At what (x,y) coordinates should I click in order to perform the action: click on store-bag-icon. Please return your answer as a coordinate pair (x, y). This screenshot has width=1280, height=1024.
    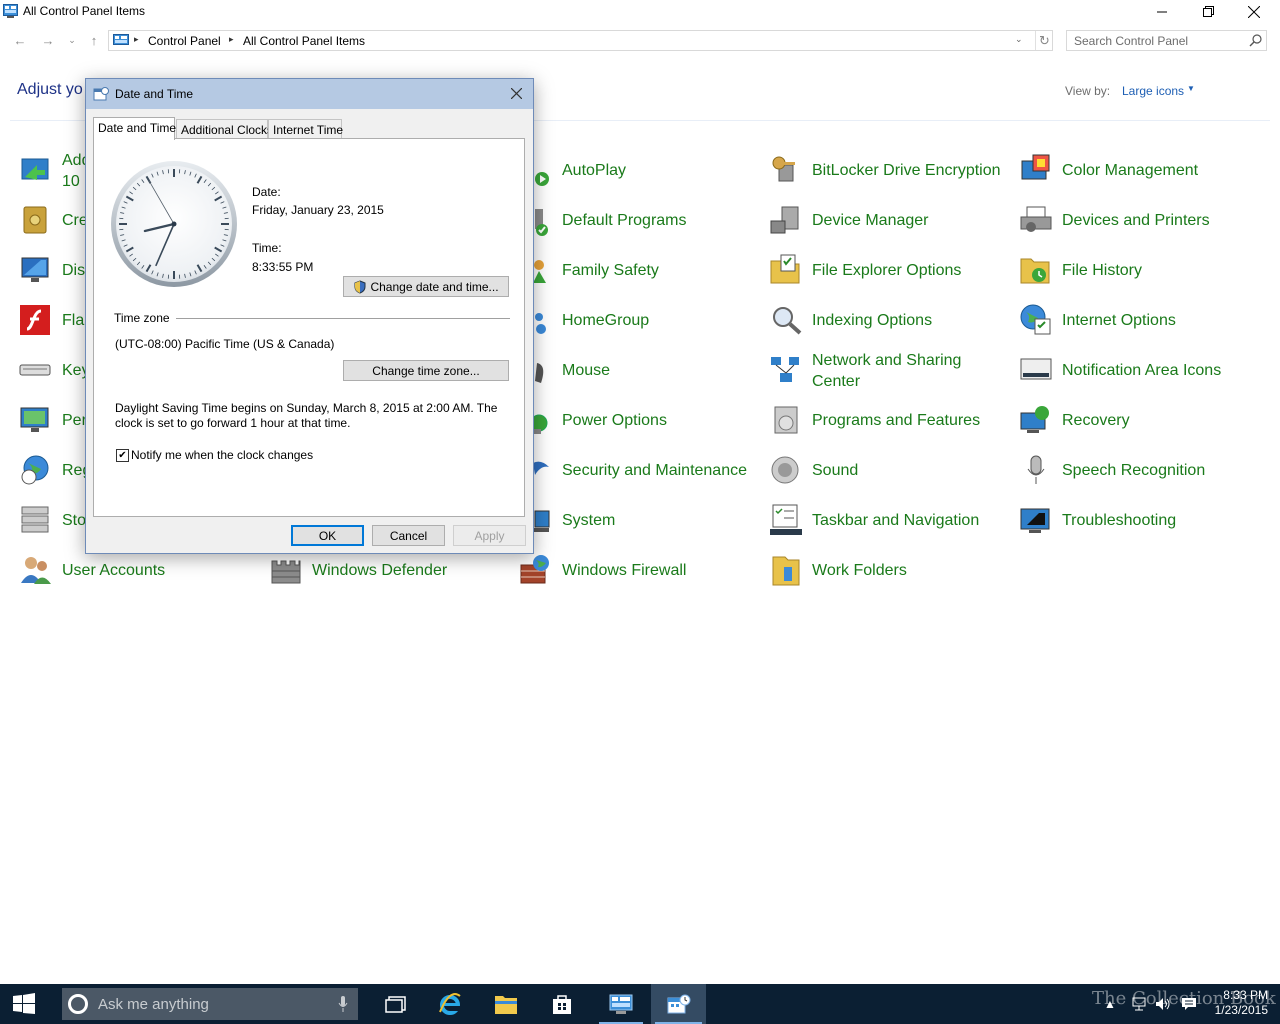
    Looking at the image, I should click on (562, 1004).